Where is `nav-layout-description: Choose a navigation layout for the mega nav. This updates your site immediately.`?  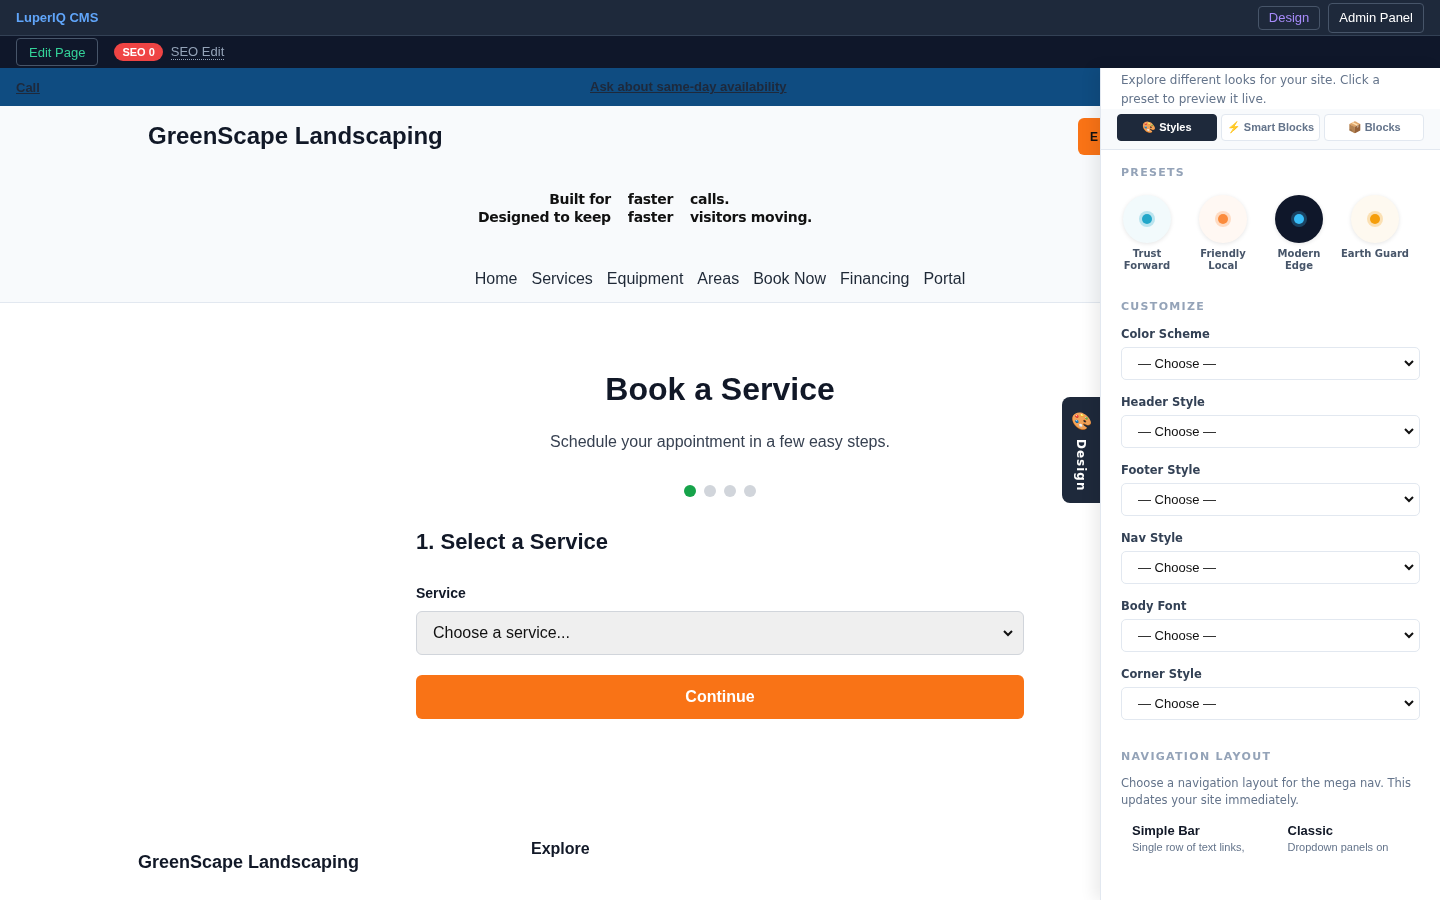
nav-layout-description: Choose a navigation layout for the mega nav. This updates your site immediately. is located at coordinates (1267, 792).